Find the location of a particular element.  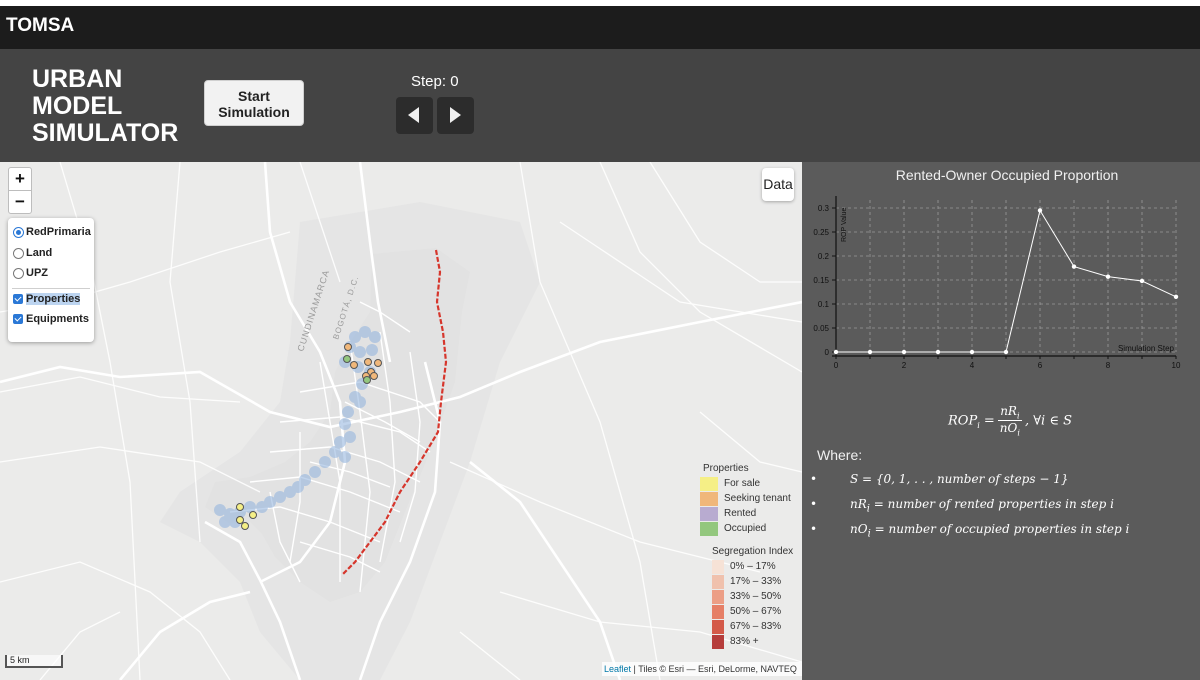

legend-label: 83% + is located at coordinates (744, 641).